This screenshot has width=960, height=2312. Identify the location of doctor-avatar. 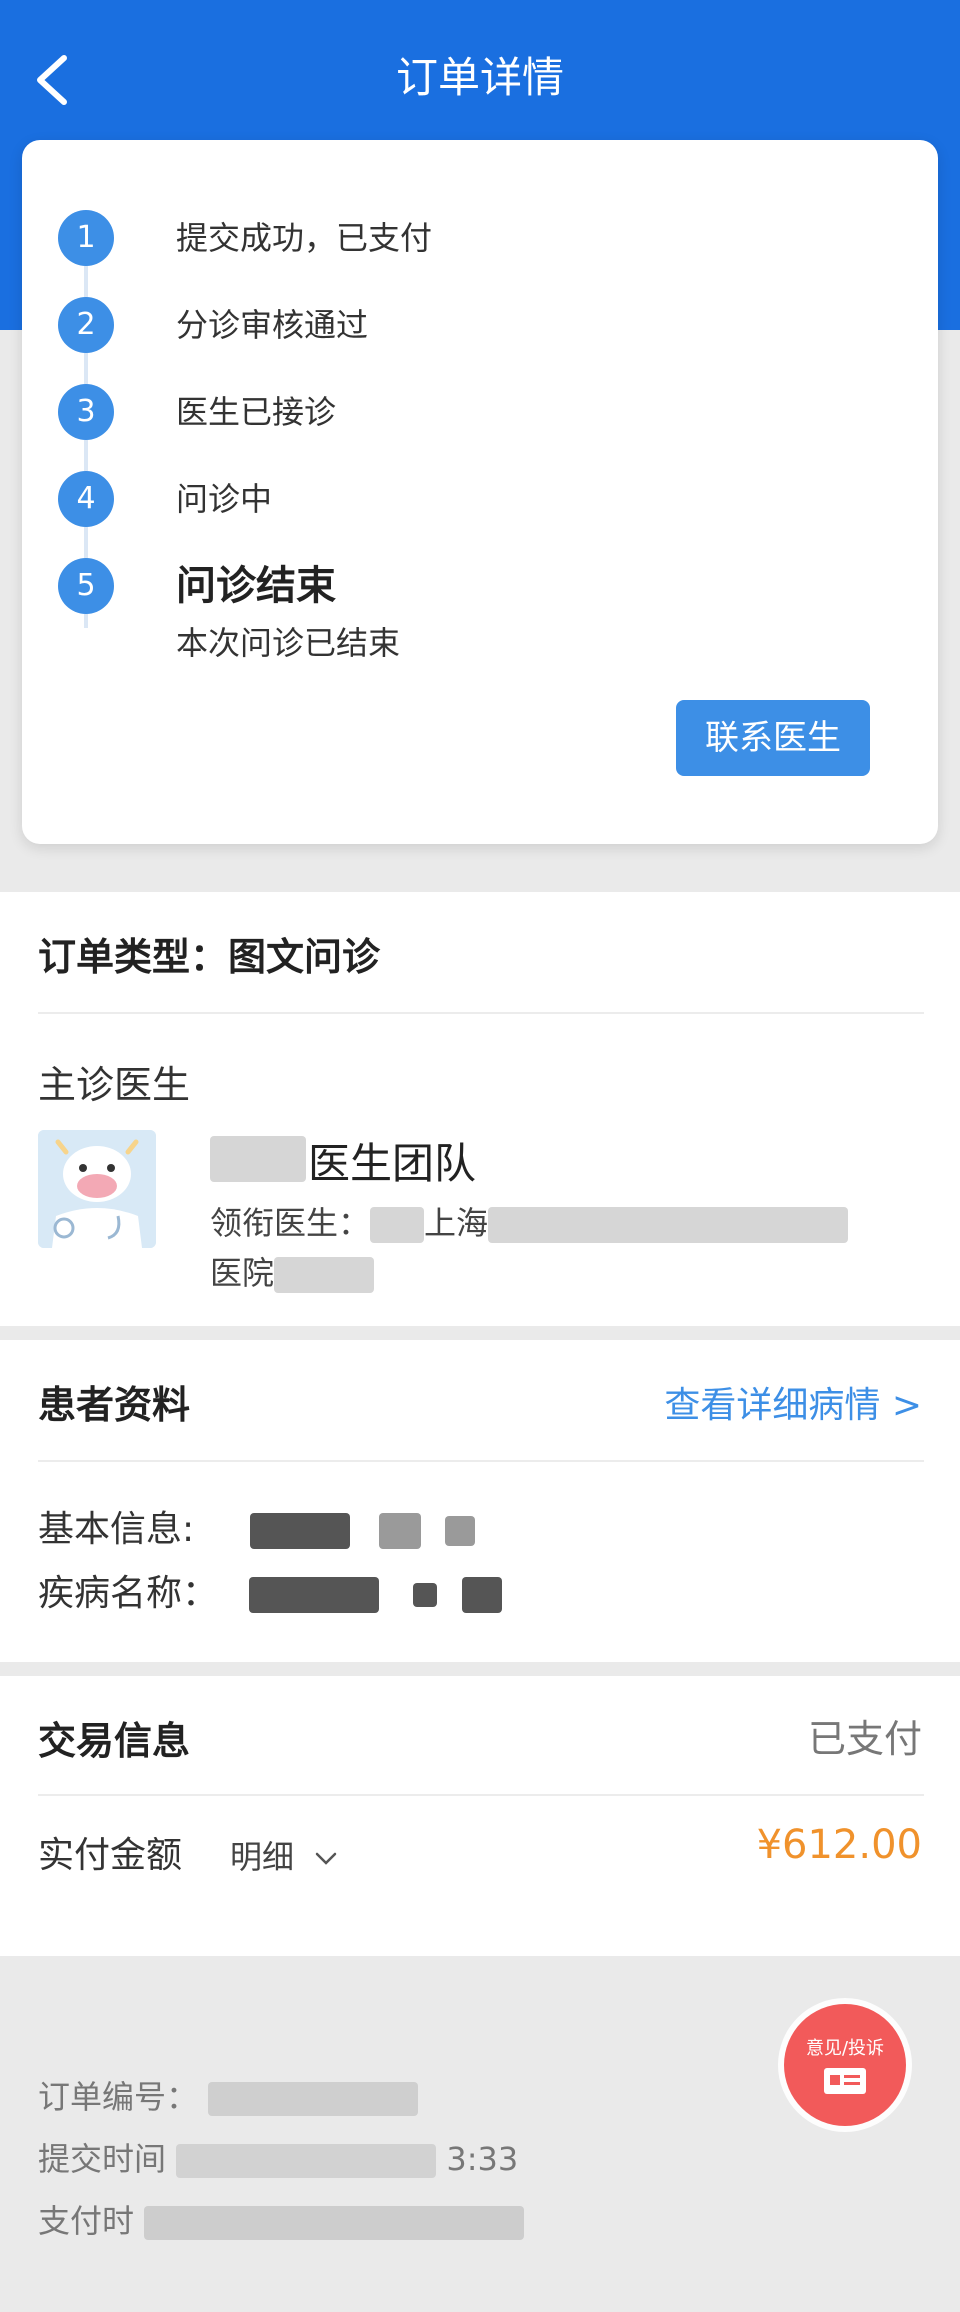
(97, 1189).